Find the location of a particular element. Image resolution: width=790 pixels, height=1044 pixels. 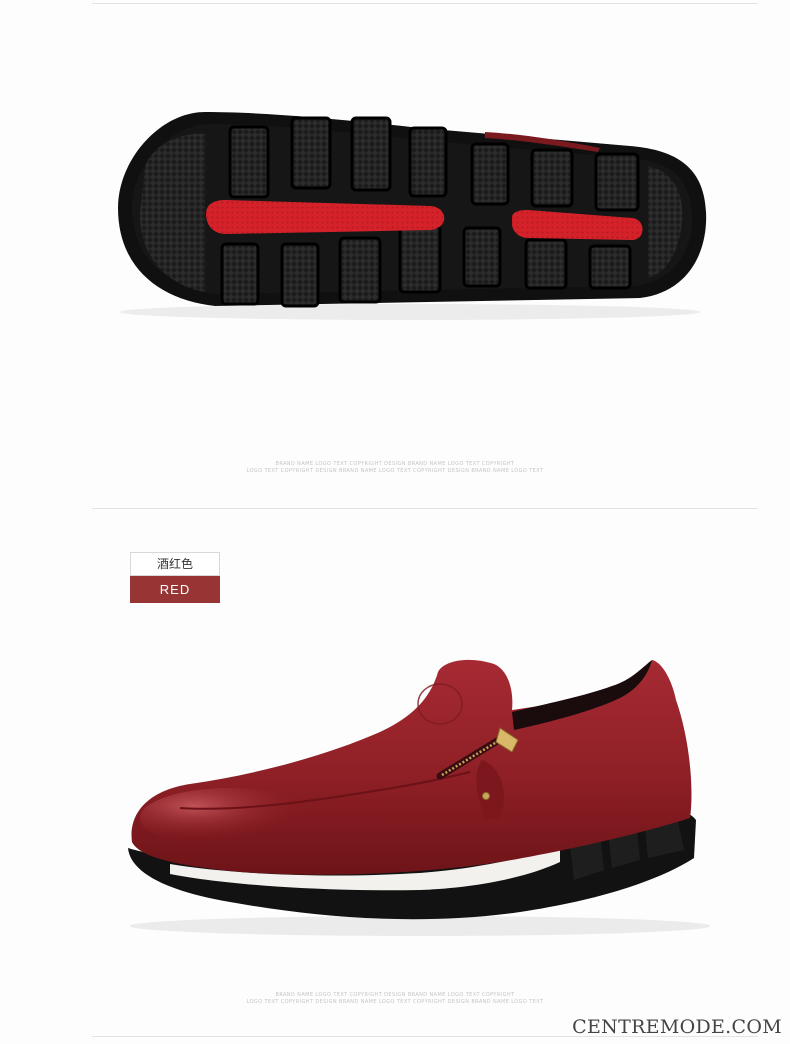

shoe-sole-image is located at coordinates (412, 216).